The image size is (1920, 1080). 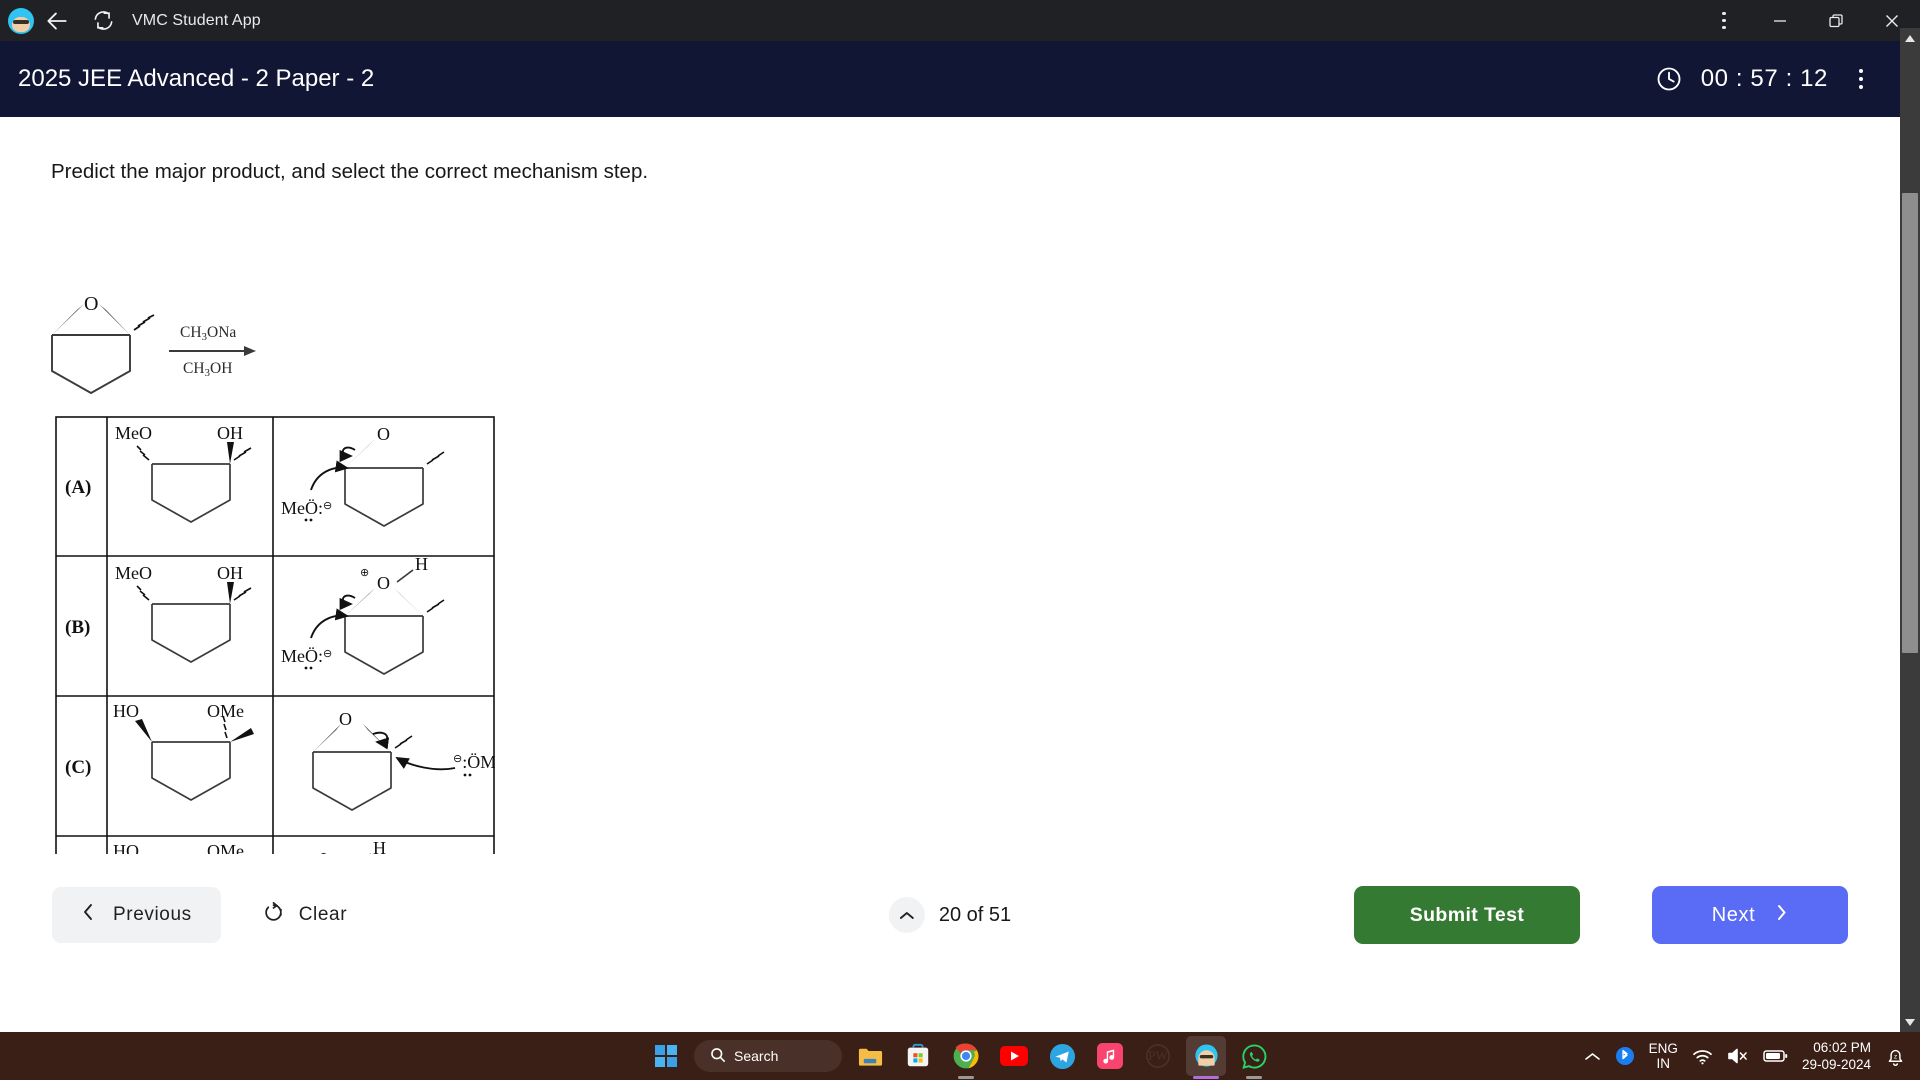 I want to click on window-controls, so click(x=1808, y=20).